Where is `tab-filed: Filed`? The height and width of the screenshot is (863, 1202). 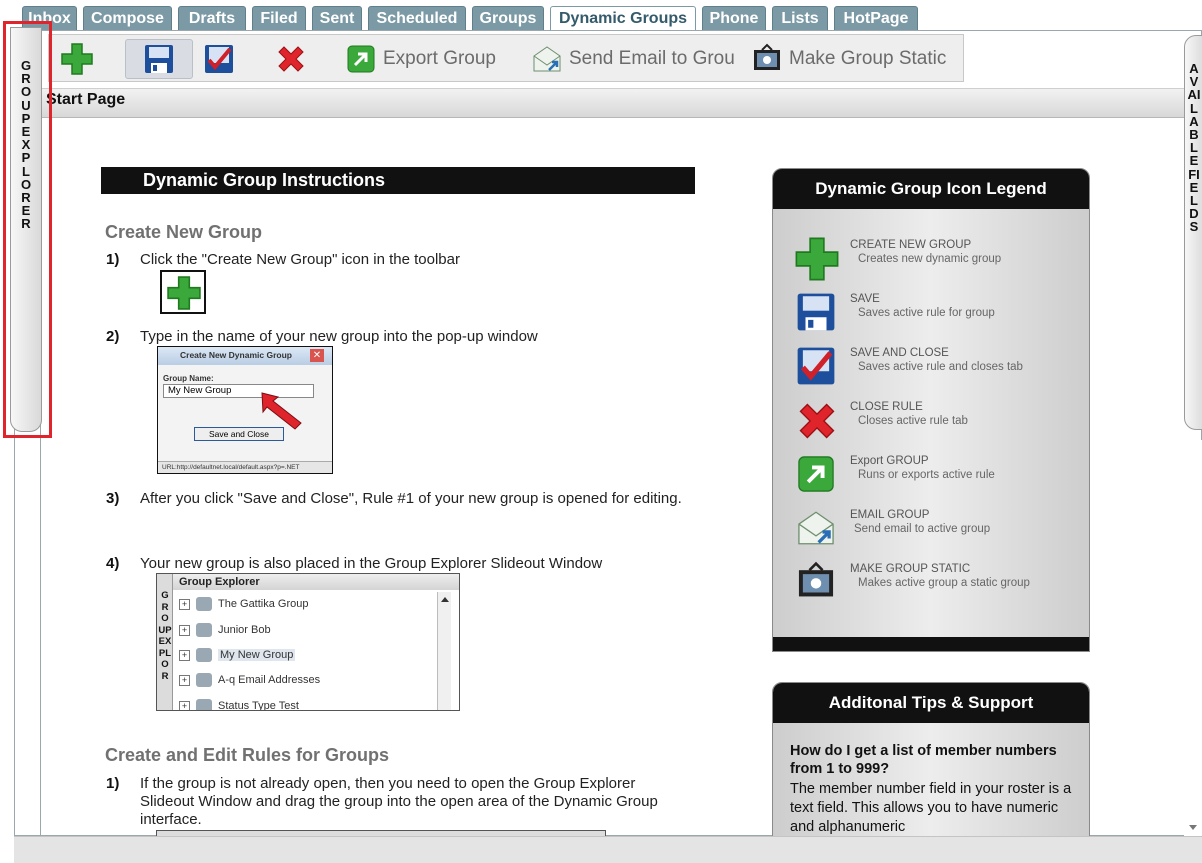
tab-filed: Filed is located at coordinates (279, 18).